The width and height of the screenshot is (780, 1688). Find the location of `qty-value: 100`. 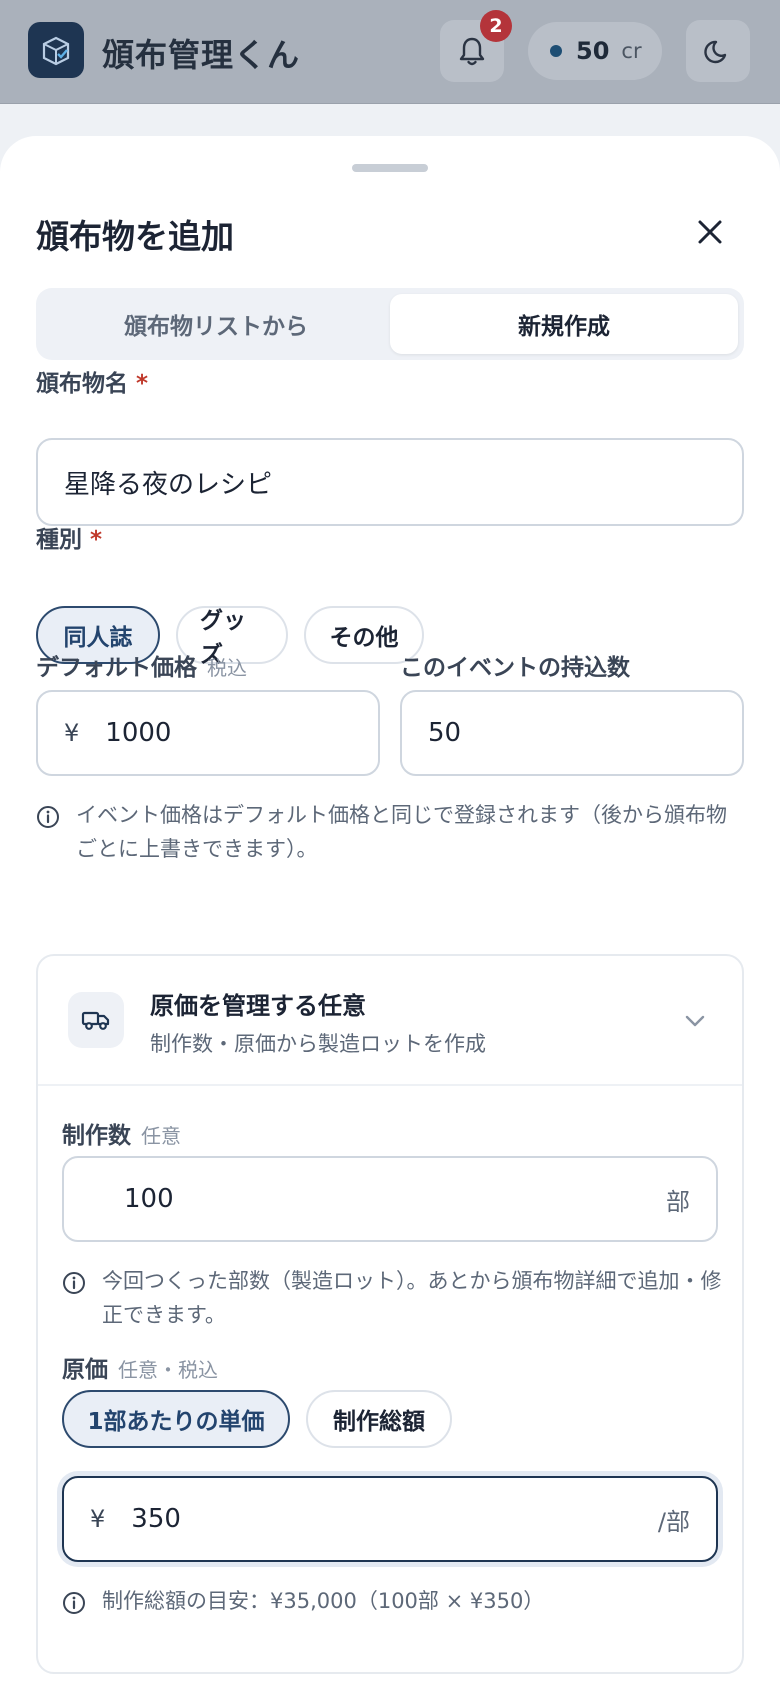

qty-value: 100 is located at coordinates (149, 1199).